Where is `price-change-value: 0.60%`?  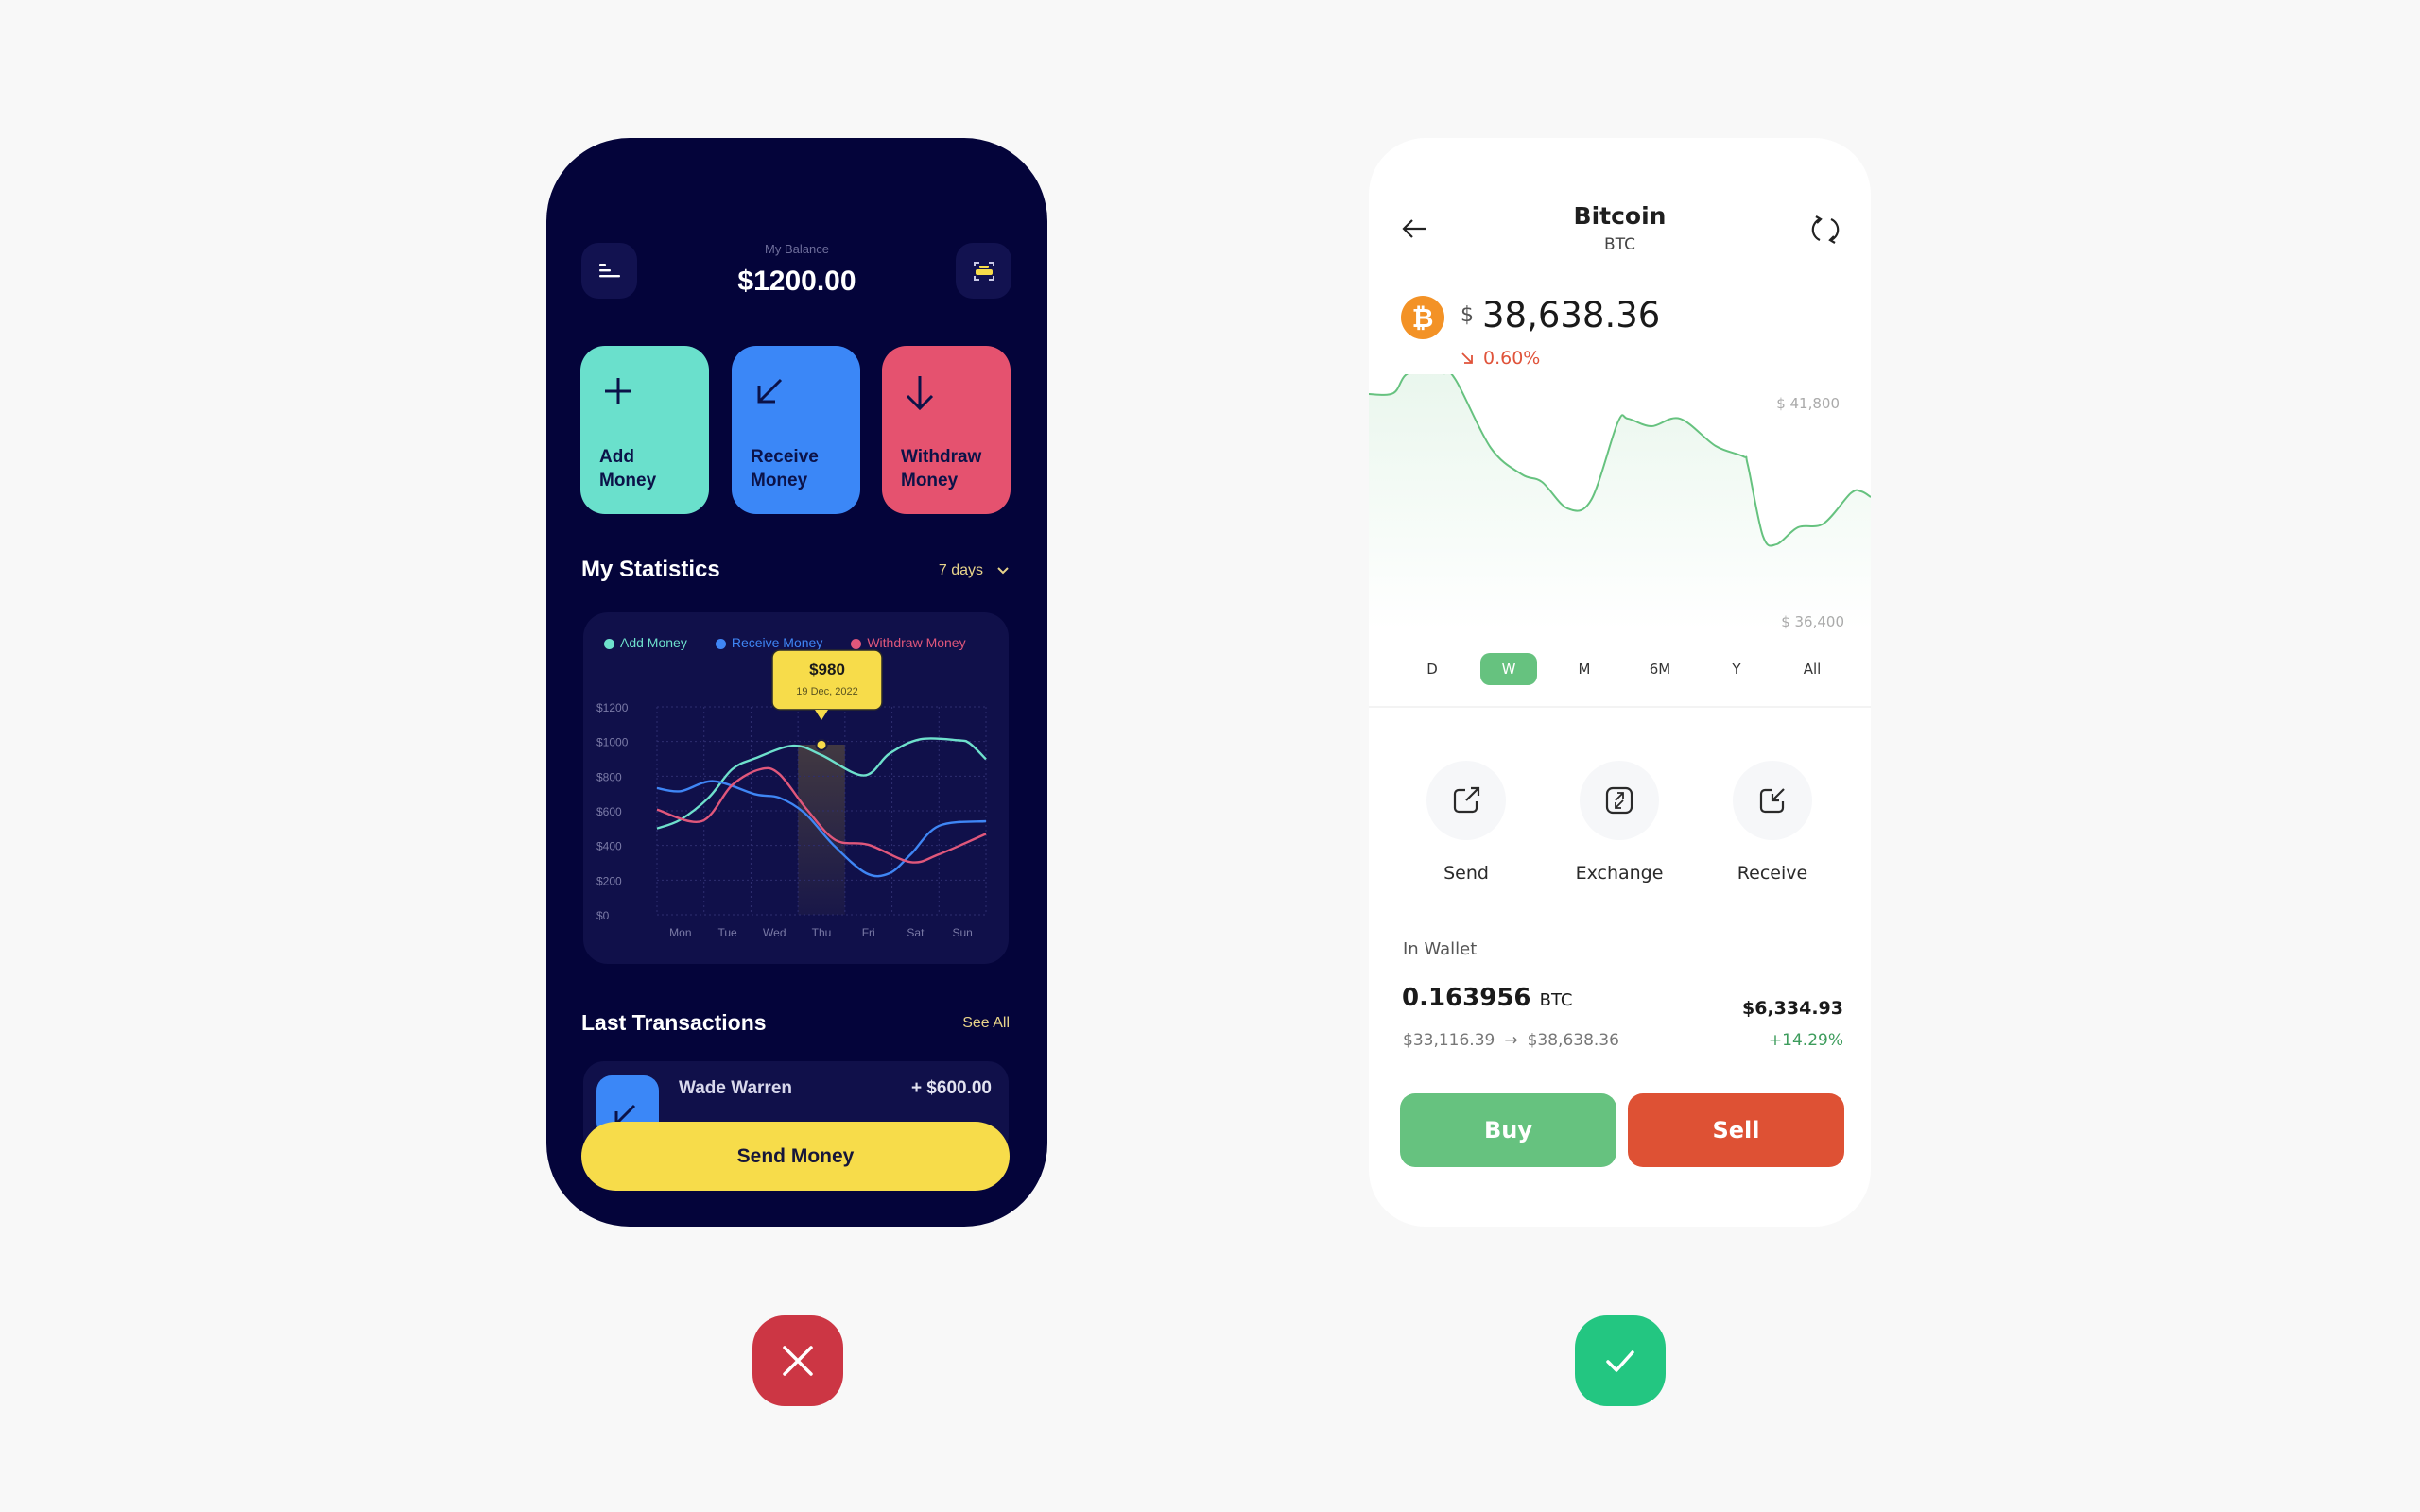 price-change-value: 0.60% is located at coordinates (1512, 358).